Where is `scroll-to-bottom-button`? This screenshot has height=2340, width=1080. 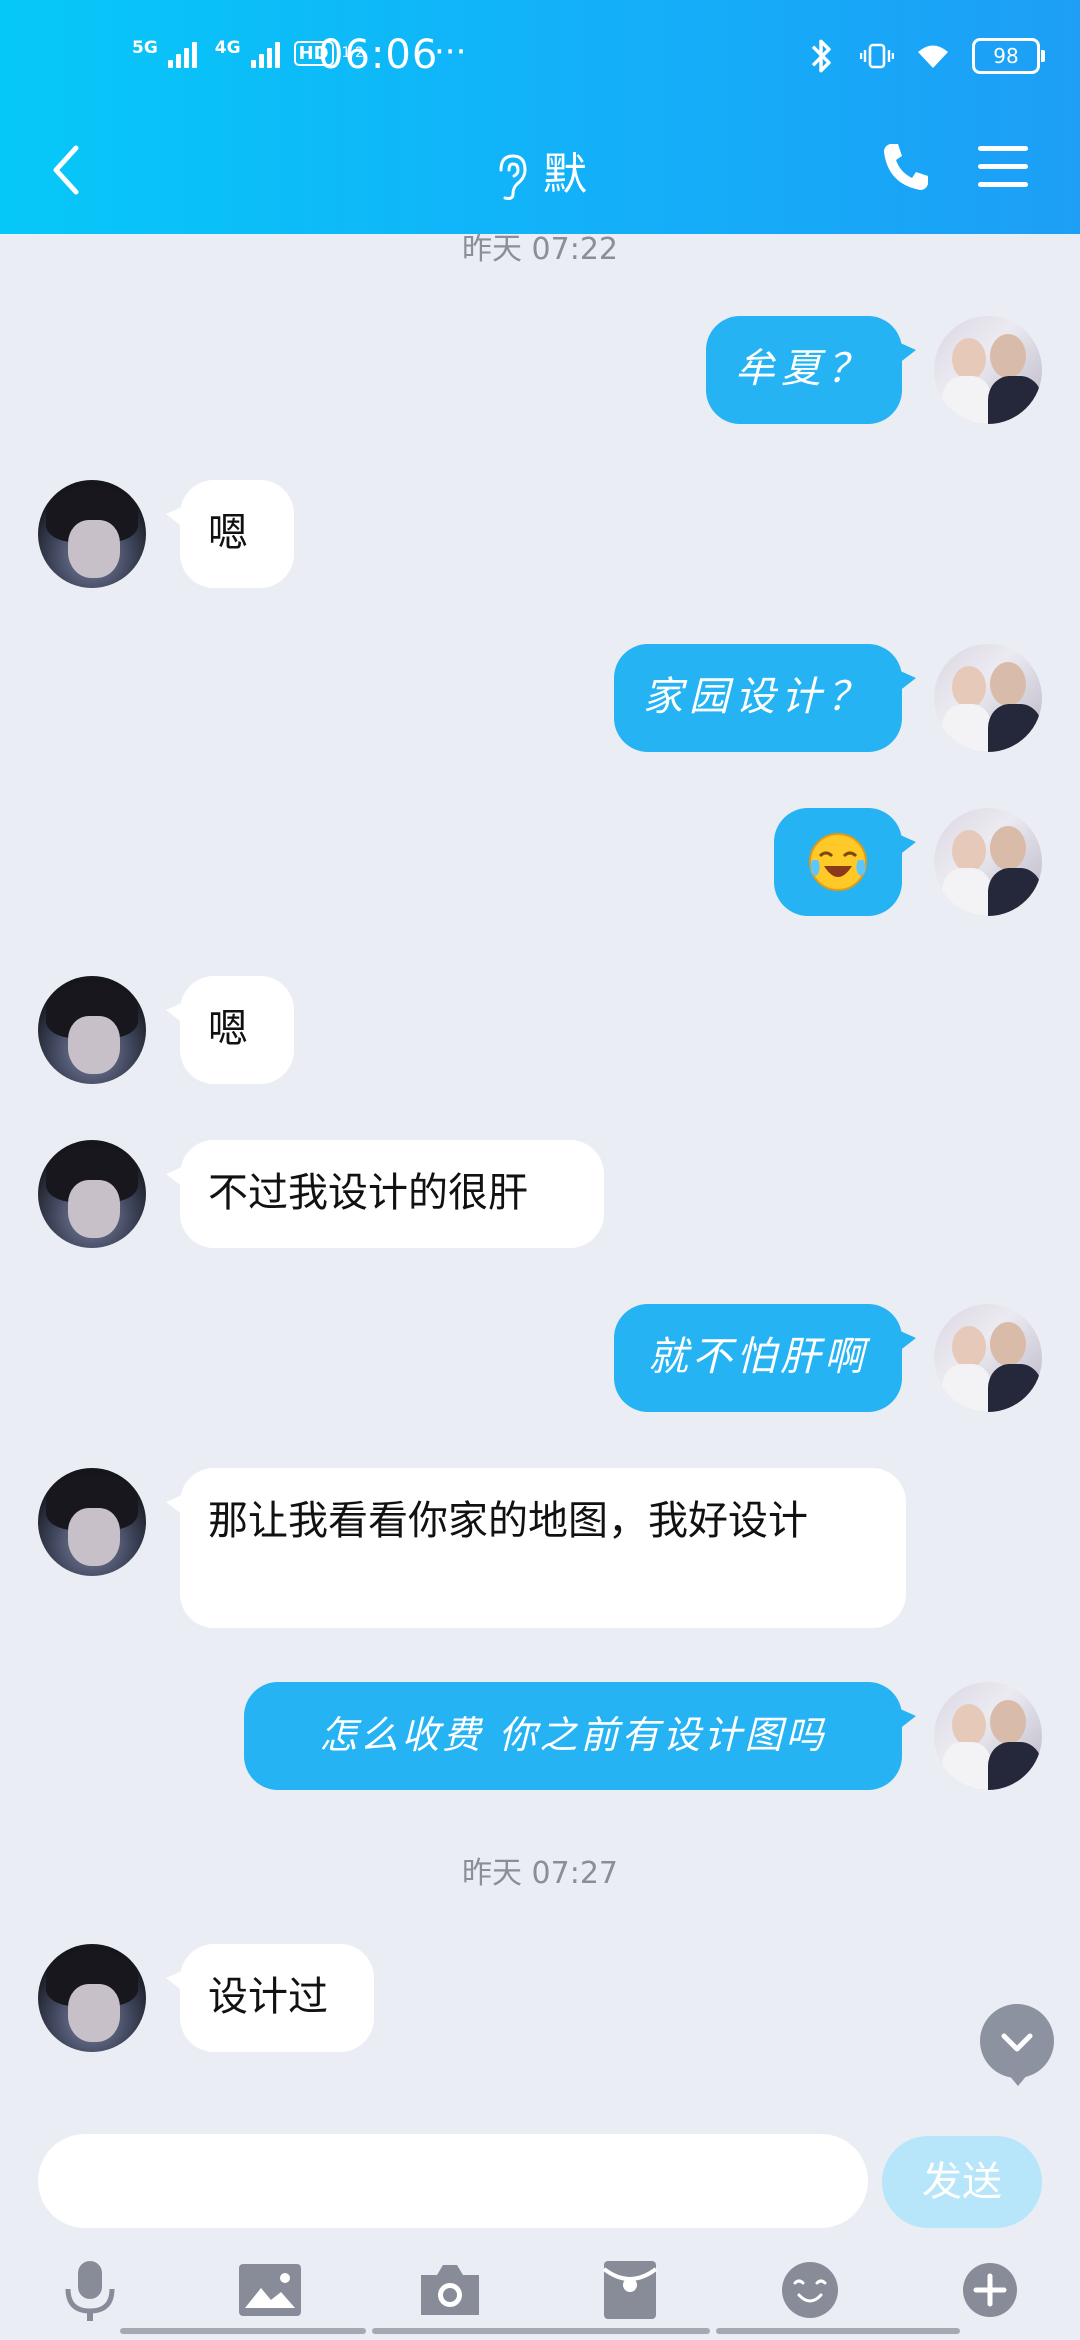 scroll-to-bottom-button is located at coordinates (1017, 2045).